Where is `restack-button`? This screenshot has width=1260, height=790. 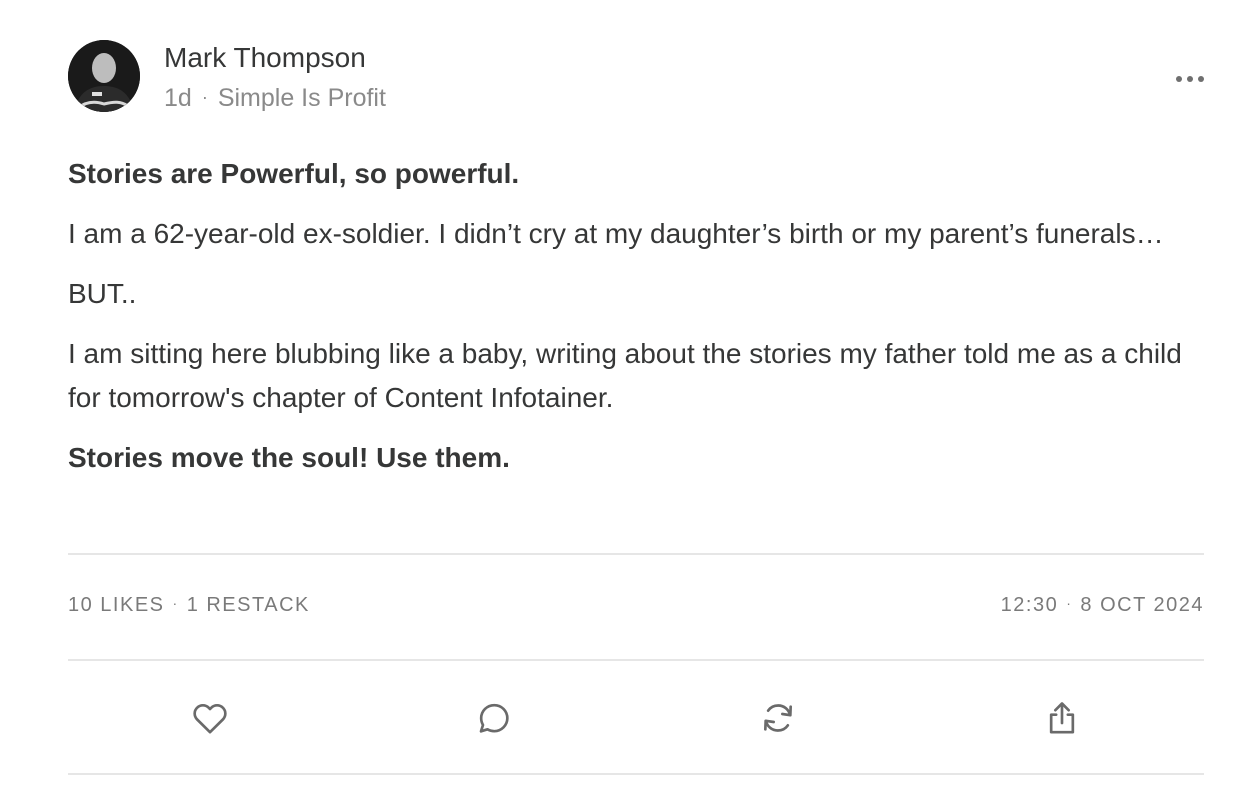 restack-button is located at coordinates (778, 718).